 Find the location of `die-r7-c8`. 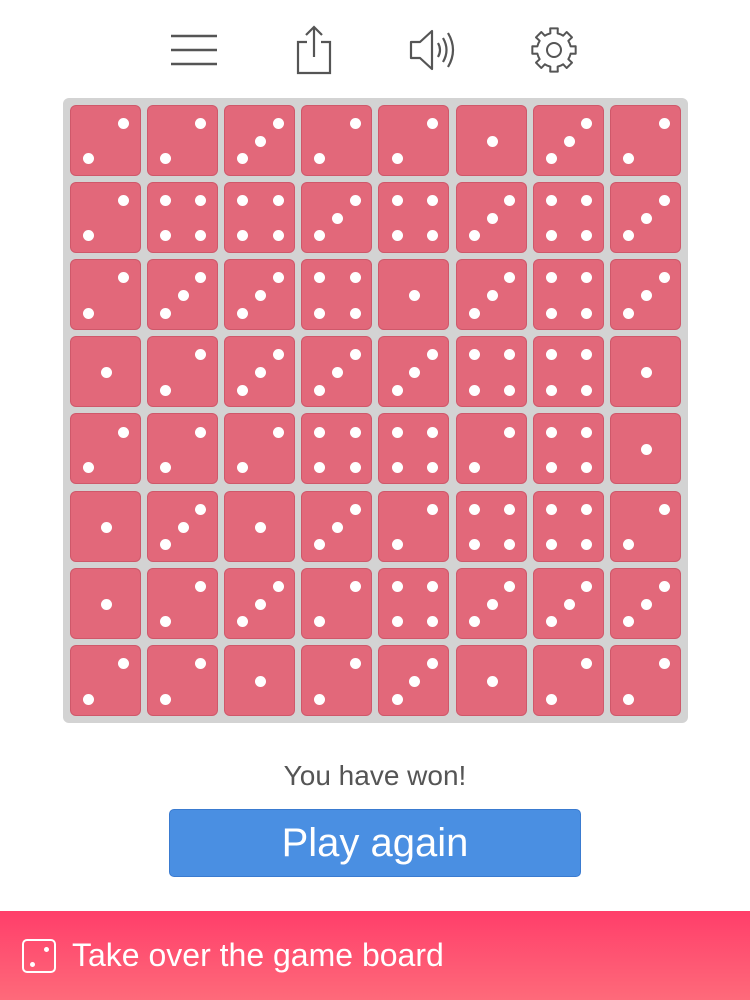

die-r7-c8 is located at coordinates (645, 603).